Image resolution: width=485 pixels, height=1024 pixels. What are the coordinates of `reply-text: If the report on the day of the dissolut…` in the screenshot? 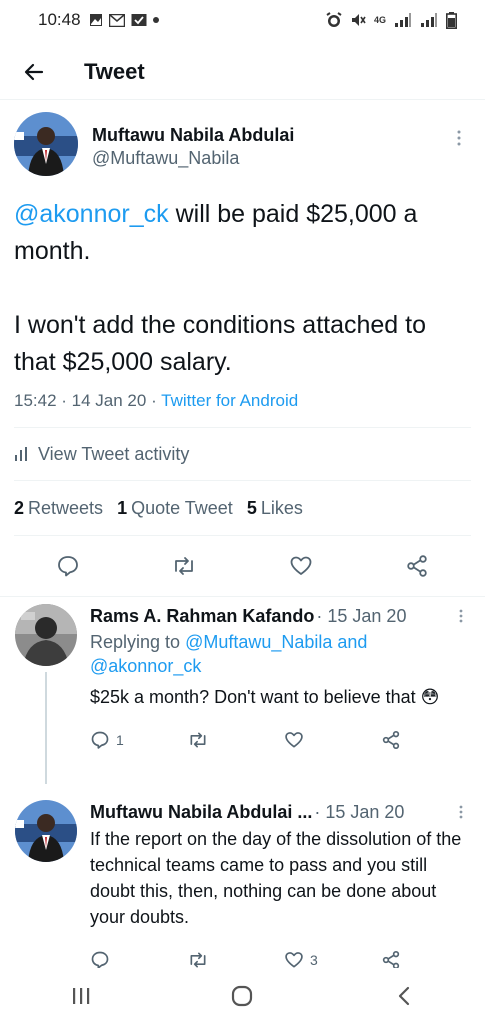 It's located at (276, 878).